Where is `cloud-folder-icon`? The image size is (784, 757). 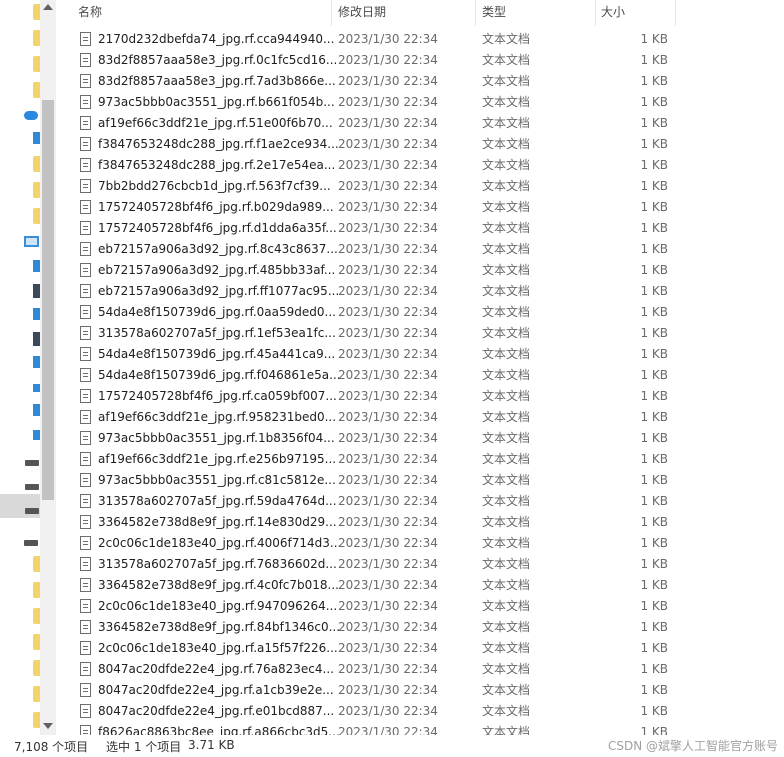 cloud-folder-icon is located at coordinates (36, 138).